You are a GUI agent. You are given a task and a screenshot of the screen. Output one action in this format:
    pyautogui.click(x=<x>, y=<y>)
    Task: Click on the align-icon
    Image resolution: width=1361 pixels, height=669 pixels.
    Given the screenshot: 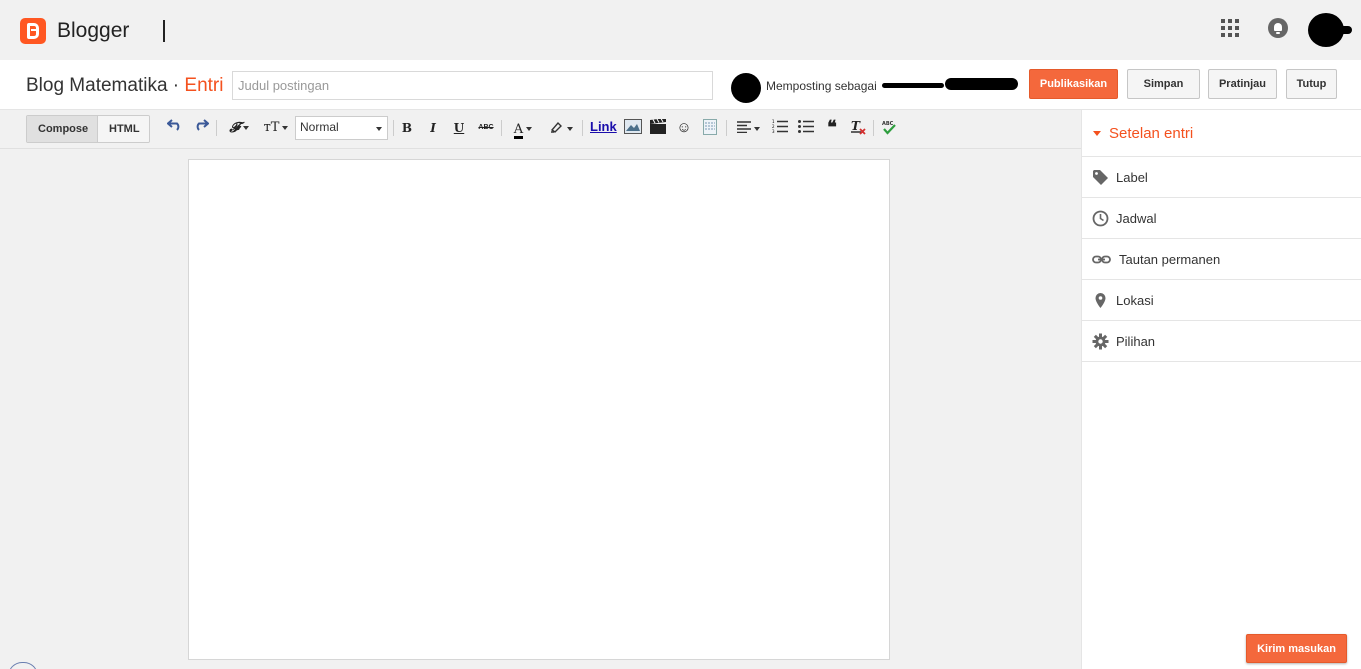 What is the action you would take?
    pyautogui.click(x=748, y=128)
    